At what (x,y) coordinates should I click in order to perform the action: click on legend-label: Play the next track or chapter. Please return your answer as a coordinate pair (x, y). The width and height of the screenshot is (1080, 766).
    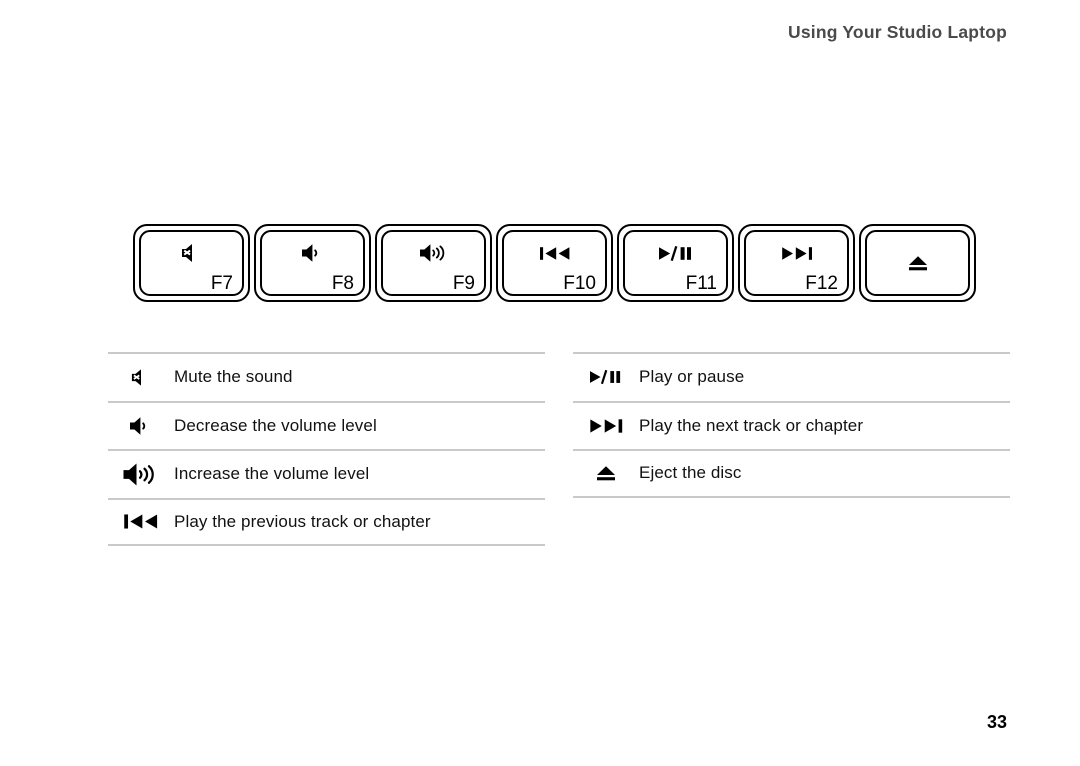
    Looking at the image, I should click on (751, 425).